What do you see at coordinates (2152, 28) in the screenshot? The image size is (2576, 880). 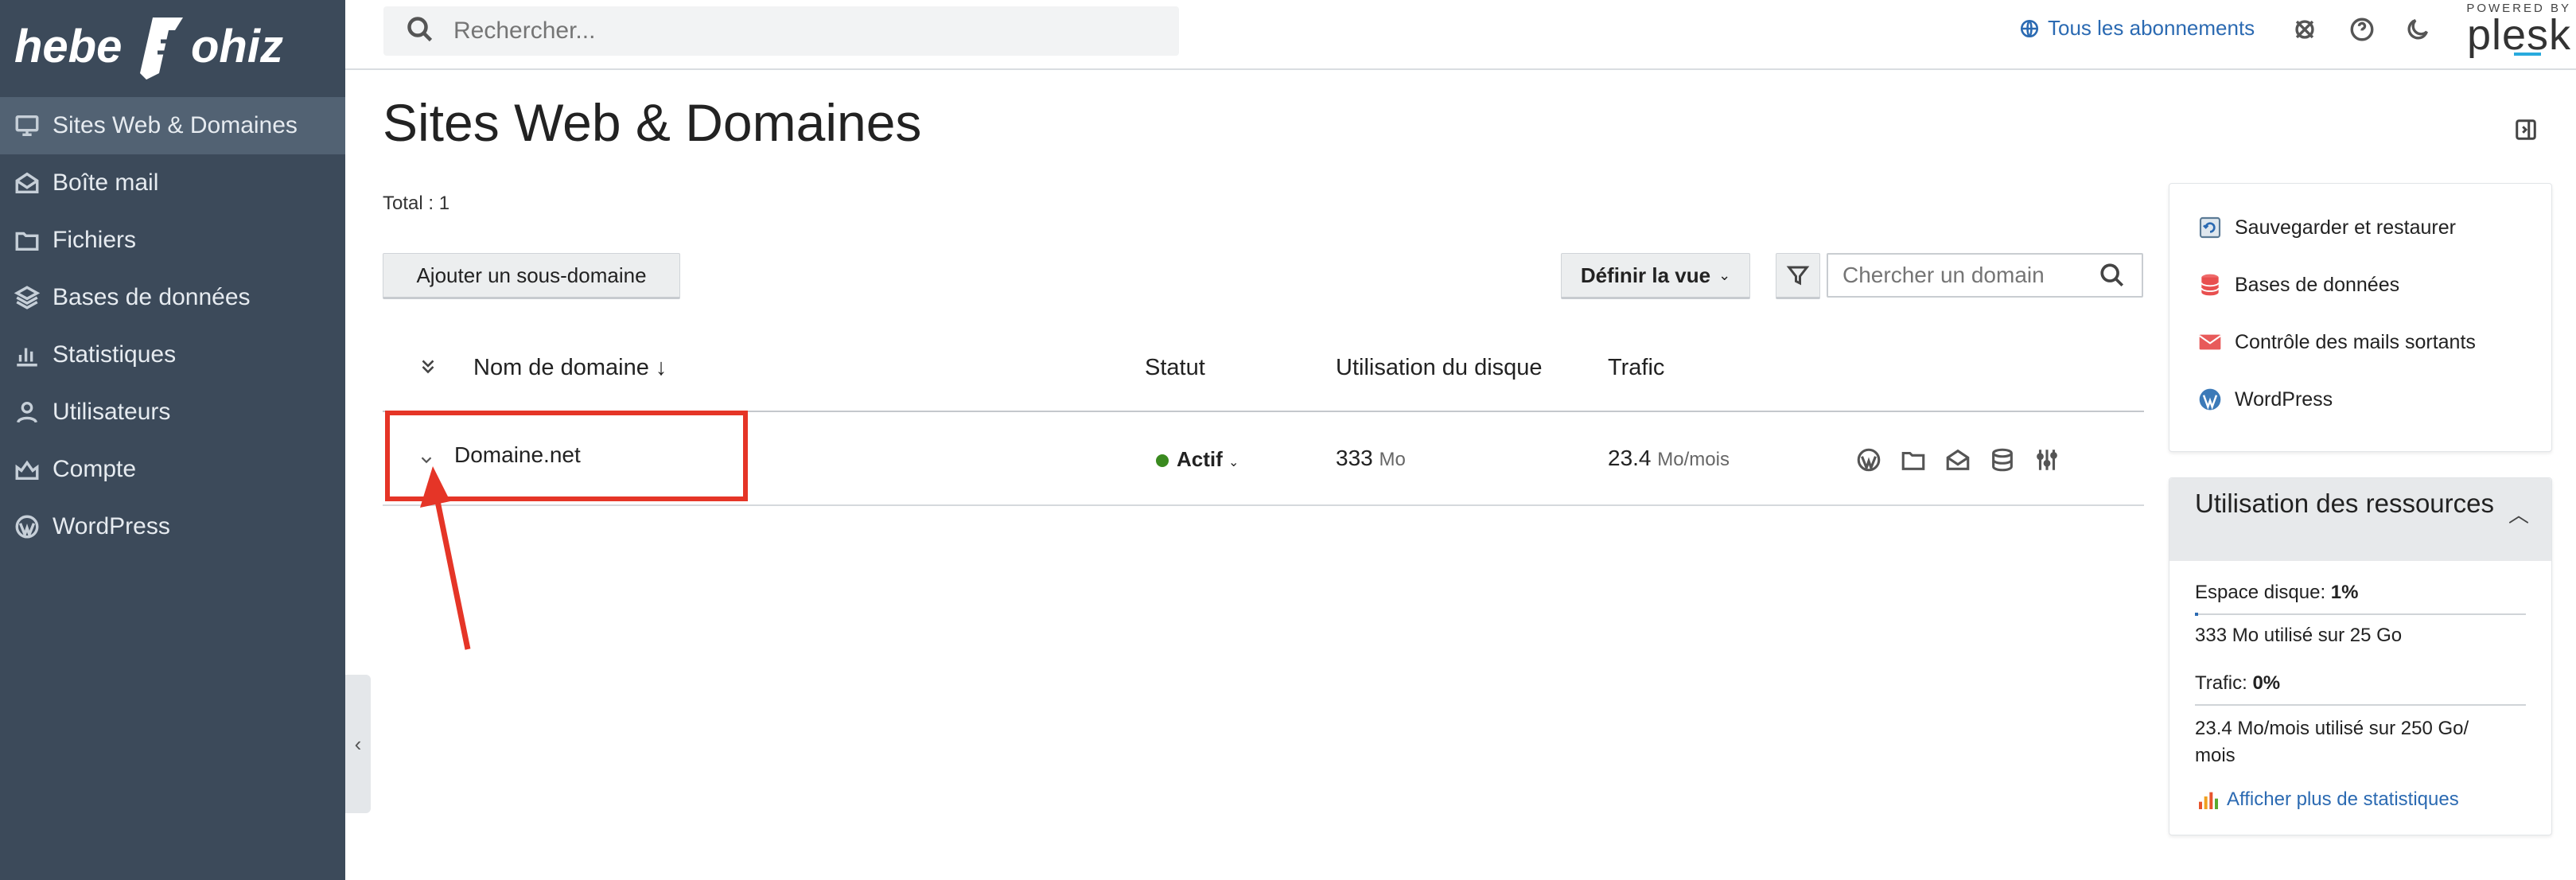 I see `subscriptions-label: Tous les abonnements` at bounding box center [2152, 28].